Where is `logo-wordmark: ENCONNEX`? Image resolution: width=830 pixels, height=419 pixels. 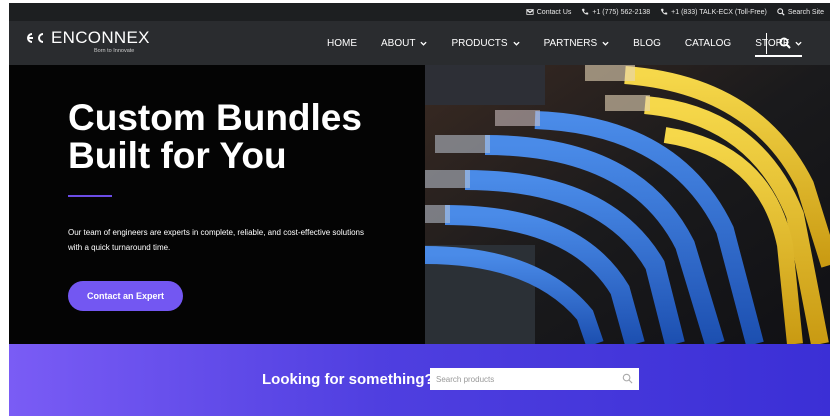 logo-wordmark: ENCONNEX is located at coordinates (100, 37).